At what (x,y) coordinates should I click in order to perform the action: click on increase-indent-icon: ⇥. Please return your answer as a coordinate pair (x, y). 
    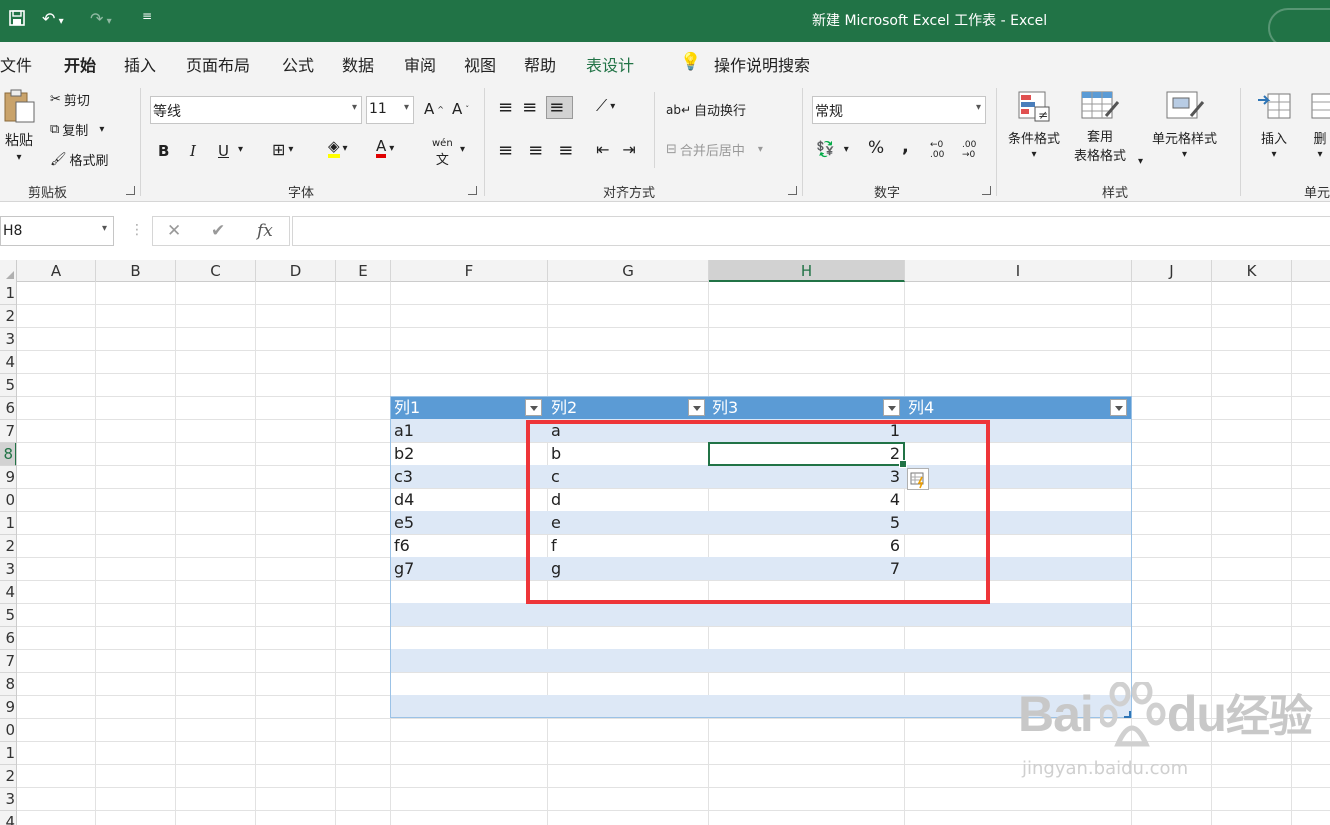
    Looking at the image, I should click on (633, 149).